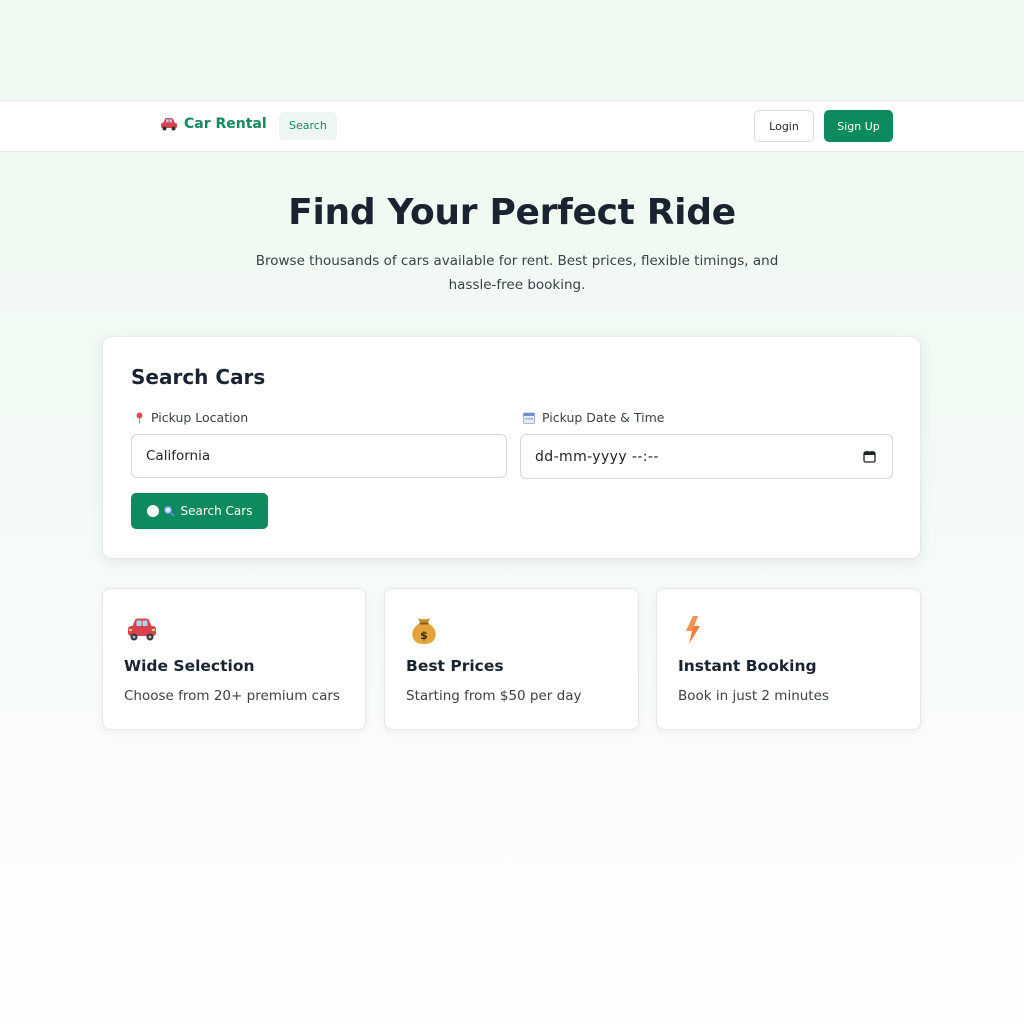 This screenshot has height=1024, width=1024. Describe the element at coordinates (603, 417) in the screenshot. I see `pickup-date-label-text: Pickup Date & Time` at that location.